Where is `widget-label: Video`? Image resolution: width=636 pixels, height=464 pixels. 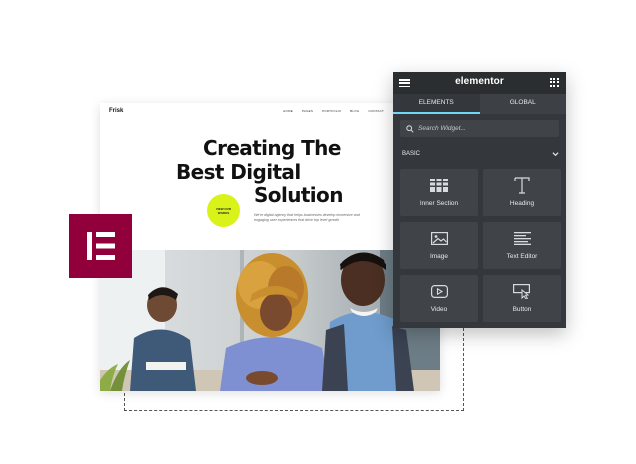 widget-label: Video is located at coordinates (439, 309).